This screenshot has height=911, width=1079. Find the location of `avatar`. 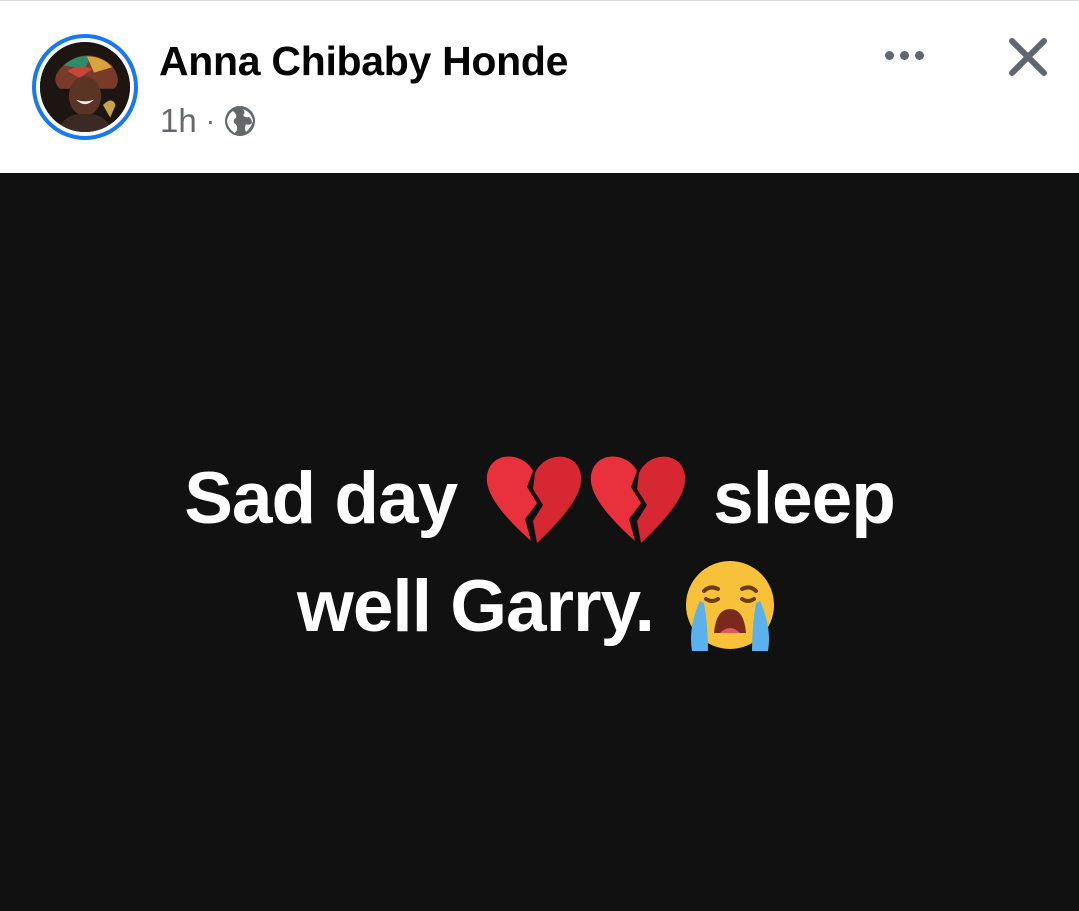

avatar is located at coordinates (85, 87).